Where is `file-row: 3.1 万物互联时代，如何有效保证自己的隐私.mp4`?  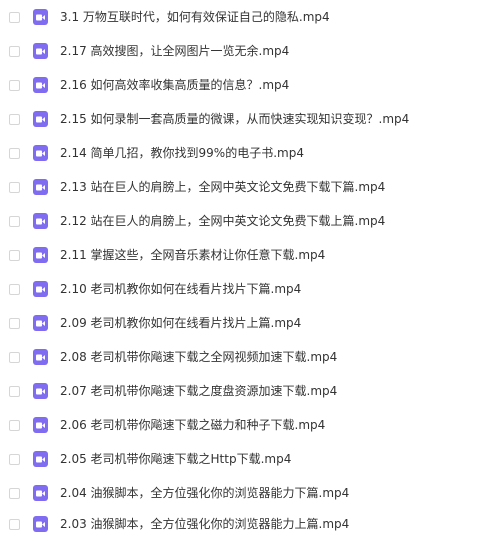
file-row: 3.1 万物互联时代，如何有效保证自己的隐私.mp4 is located at coordinates (247, 17).